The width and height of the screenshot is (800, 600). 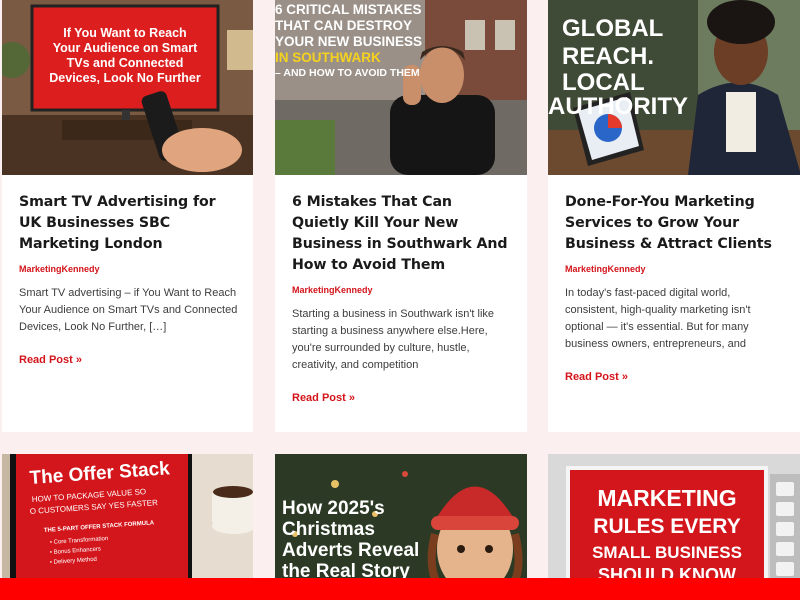 I want to click on image-text: REACH., so click(x=608, y=56).